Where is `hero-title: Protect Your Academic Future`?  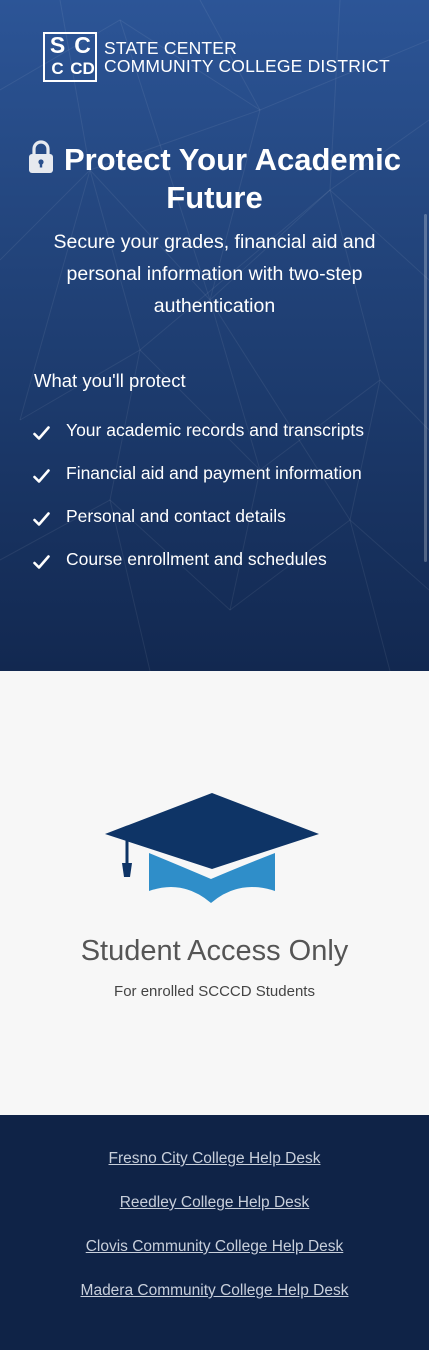 hero-title: Protect Your Academic Future is located at coordinates (214, 178).